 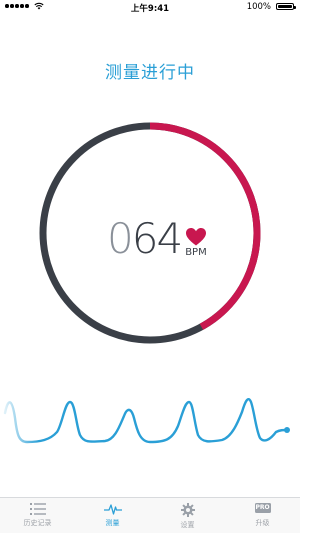 I want to click on bpm-readout: 0 64 BPM, so click(x=157, y=235).